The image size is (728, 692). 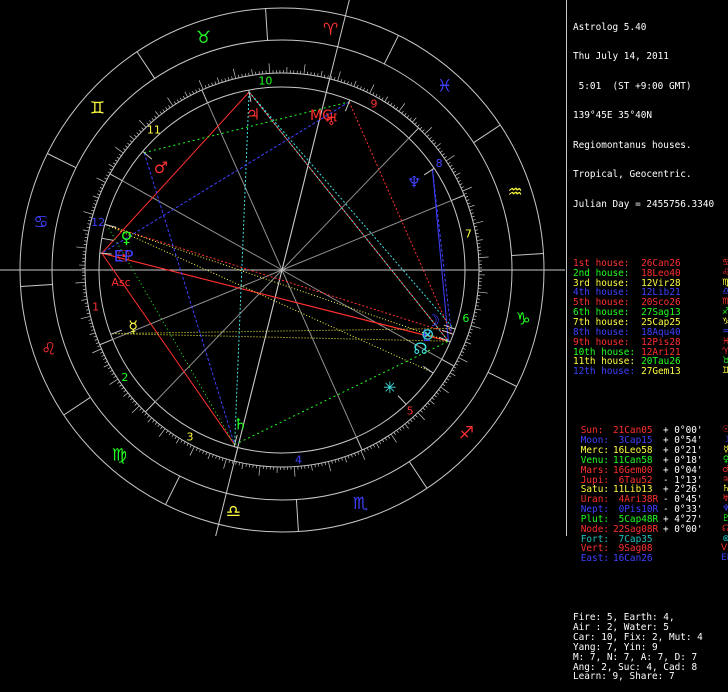 I want to click on zodiac-type: Tropical, Geocentric., so click(x=650, y=175).